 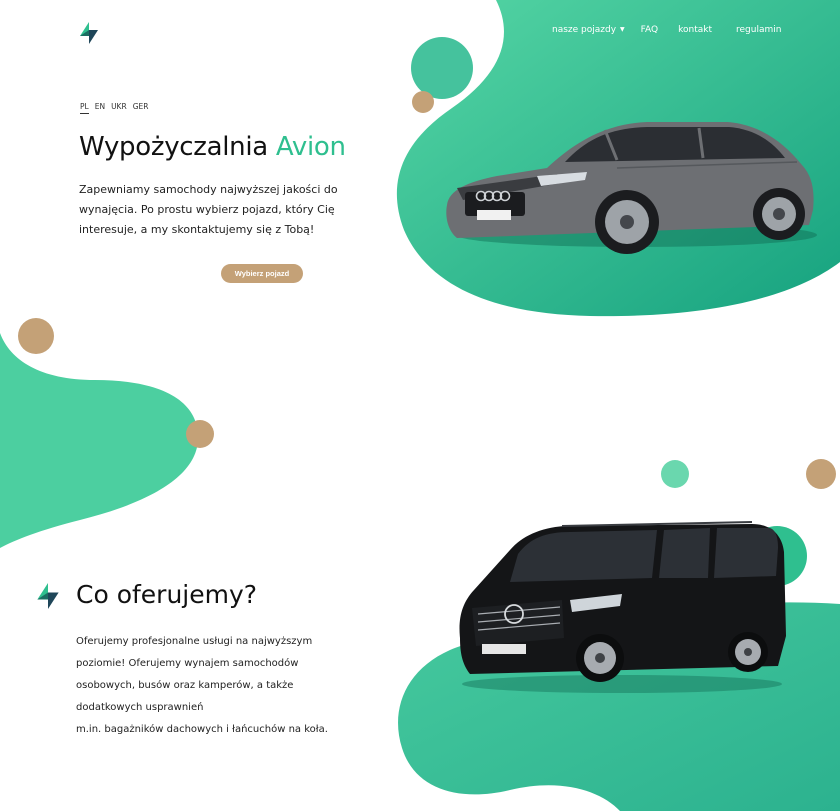 What do you see at coordinates (140, 707) in the screenshot?
I see `offer-line: dodatkowych usprawnień` at bounding box center [140, 707].